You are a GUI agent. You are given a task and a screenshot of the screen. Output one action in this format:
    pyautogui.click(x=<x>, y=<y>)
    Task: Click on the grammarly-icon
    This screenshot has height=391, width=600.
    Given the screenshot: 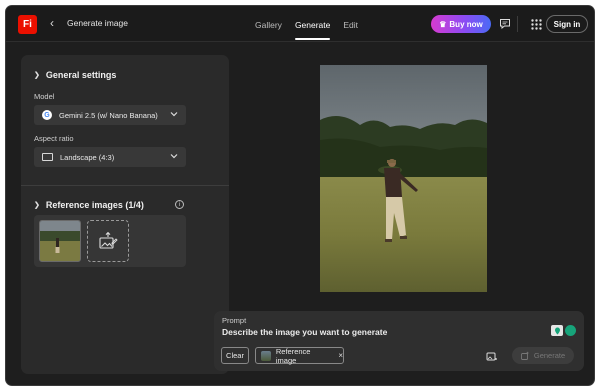 What is the action you would take?
    pyautogui.click(x=570, y=330)
    